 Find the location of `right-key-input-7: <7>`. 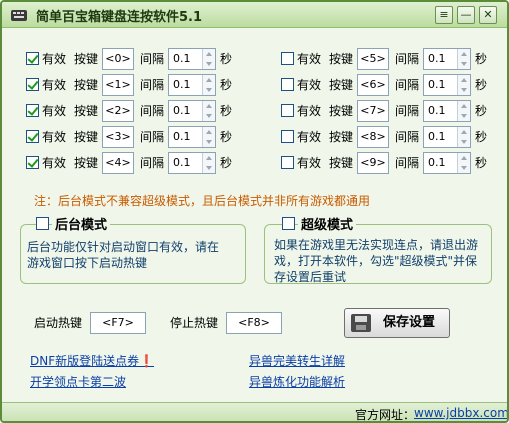

right-key-input-7: <7> is located at coordinates (373, 111).